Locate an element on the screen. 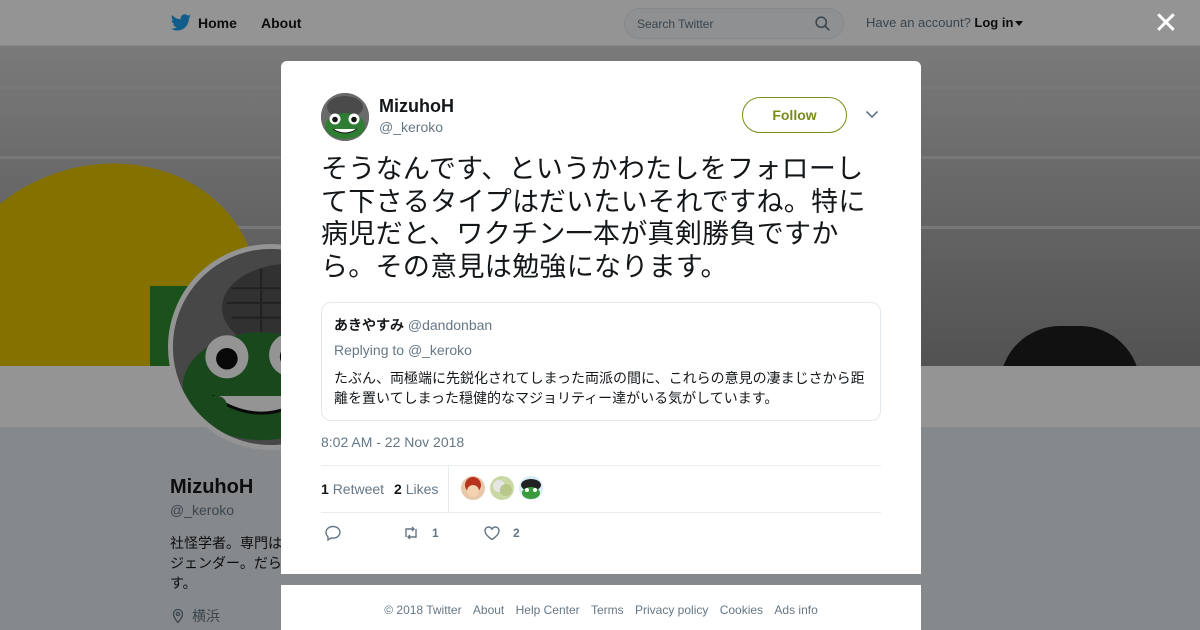 The image size is (1200, 630). tweet-author-avatar is located at coordinates (345, 117).